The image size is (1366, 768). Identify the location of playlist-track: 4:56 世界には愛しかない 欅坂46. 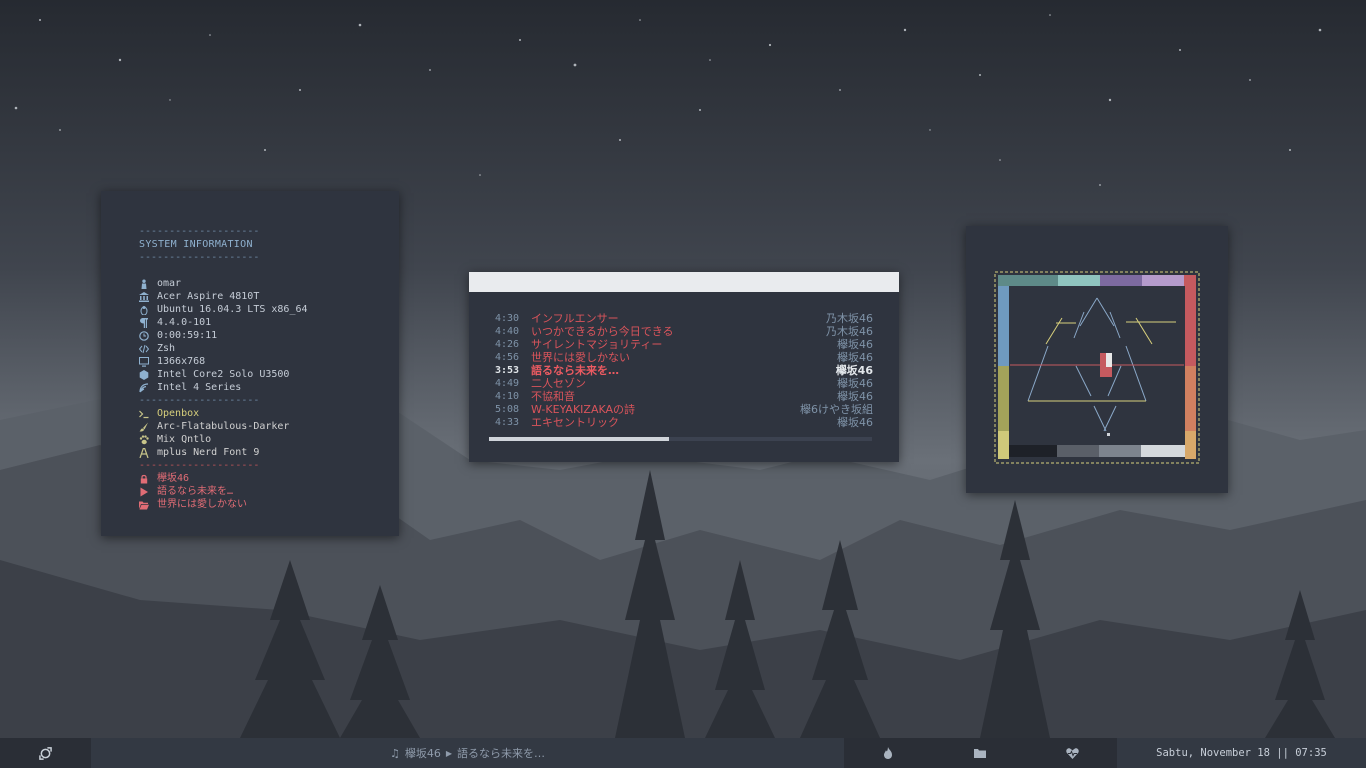
(684, 357).